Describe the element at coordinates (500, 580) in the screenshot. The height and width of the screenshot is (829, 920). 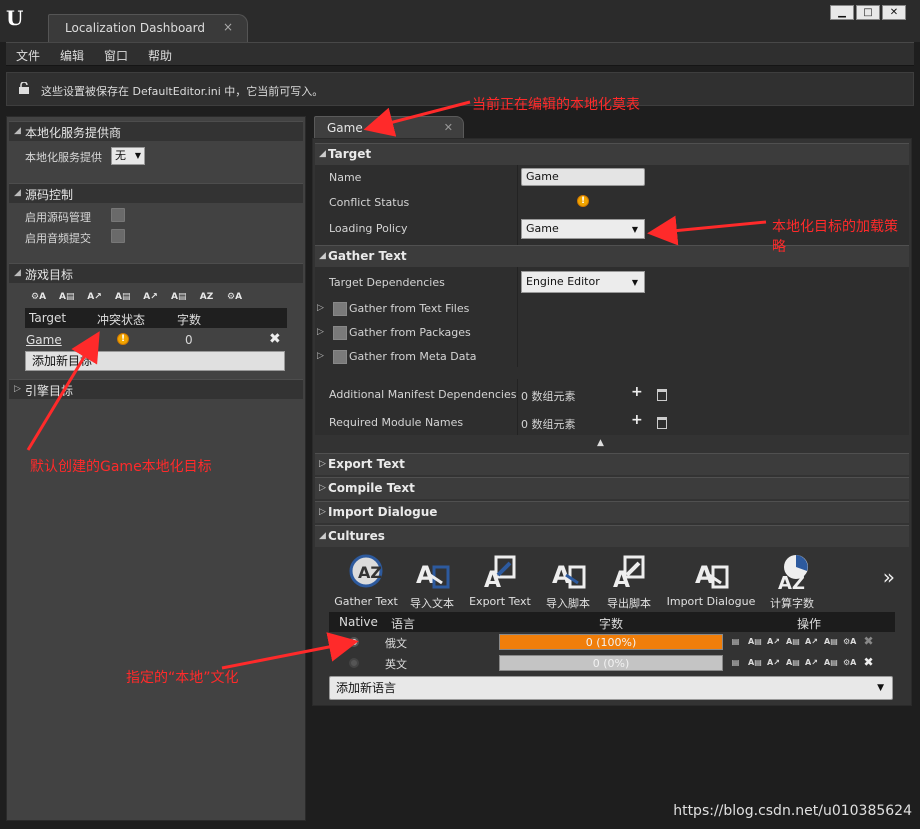
I see `export-text-tool: A Export Text` at that location.